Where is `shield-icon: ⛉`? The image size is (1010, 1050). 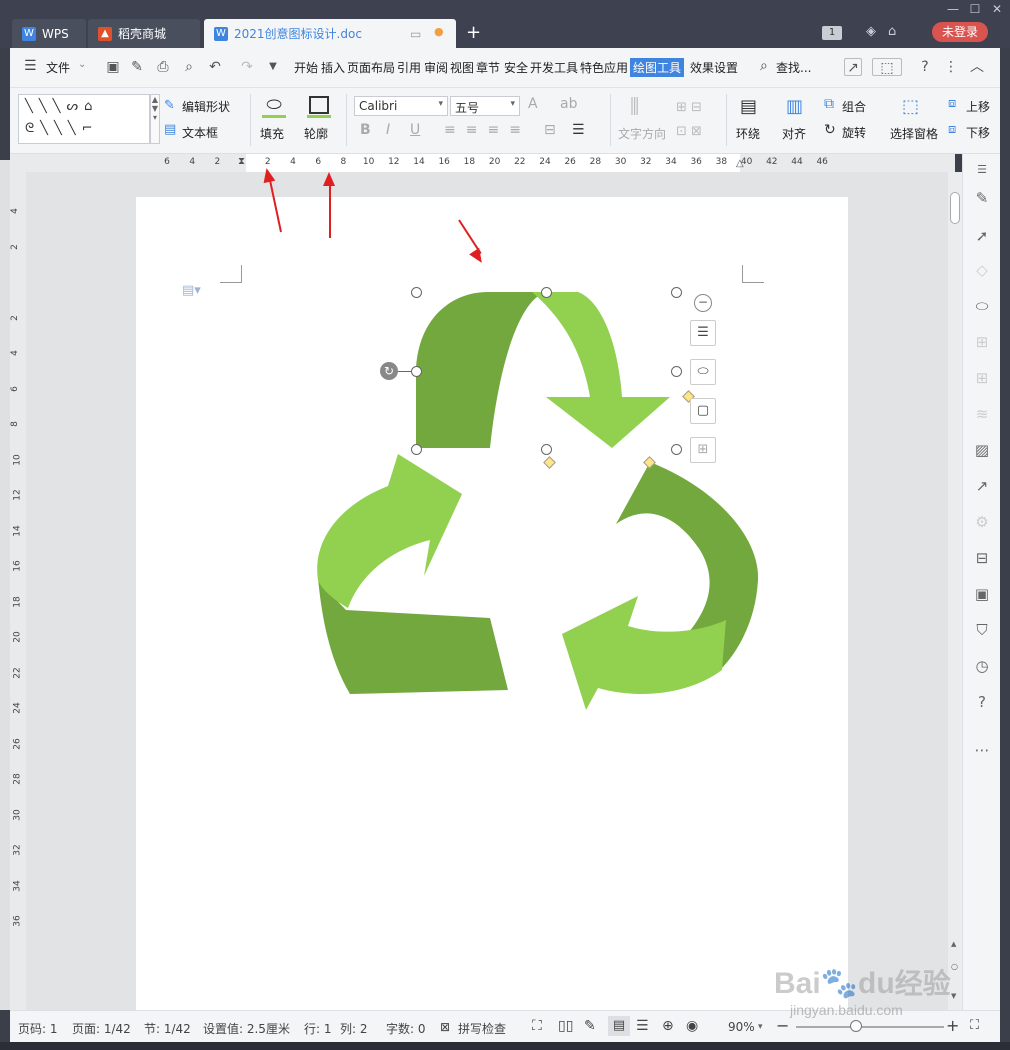
shield-icon: ⛉ is located at coordinates (982, 630).